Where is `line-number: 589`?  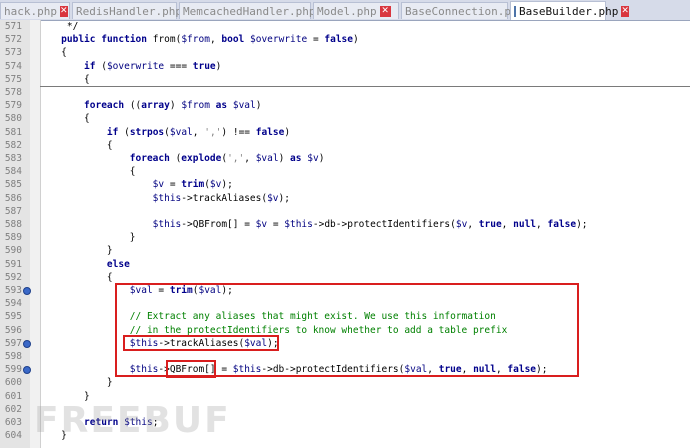
line-number: 589 is located at coordinates (13, 238).